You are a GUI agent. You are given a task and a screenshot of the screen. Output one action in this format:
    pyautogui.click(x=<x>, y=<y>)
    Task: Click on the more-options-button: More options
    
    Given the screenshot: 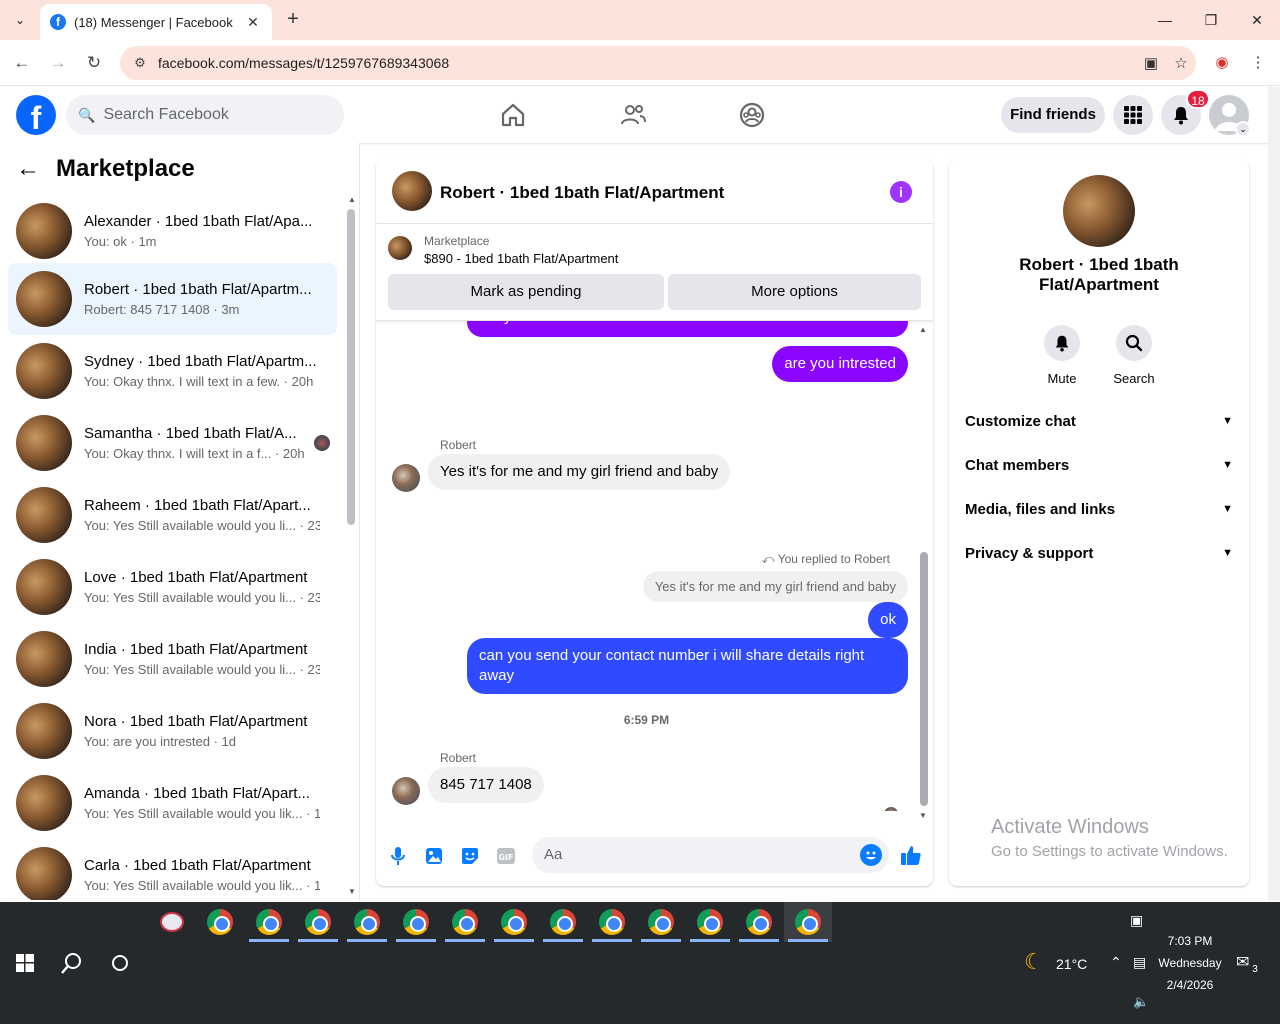 What is the action you would take?
    pyautogui.click(x=794, y=292)
    